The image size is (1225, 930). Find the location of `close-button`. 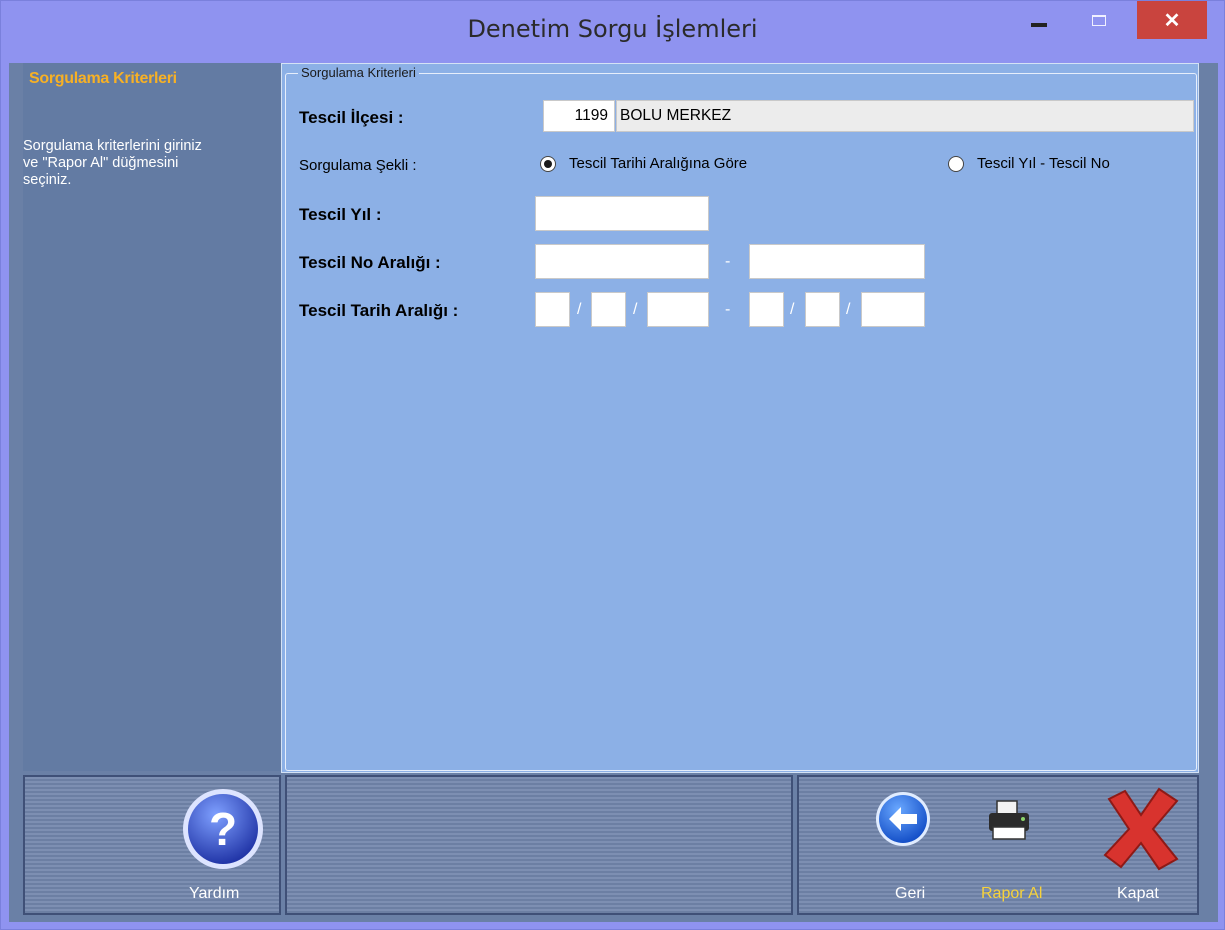

close-button is located at coordinates (1141, 830).